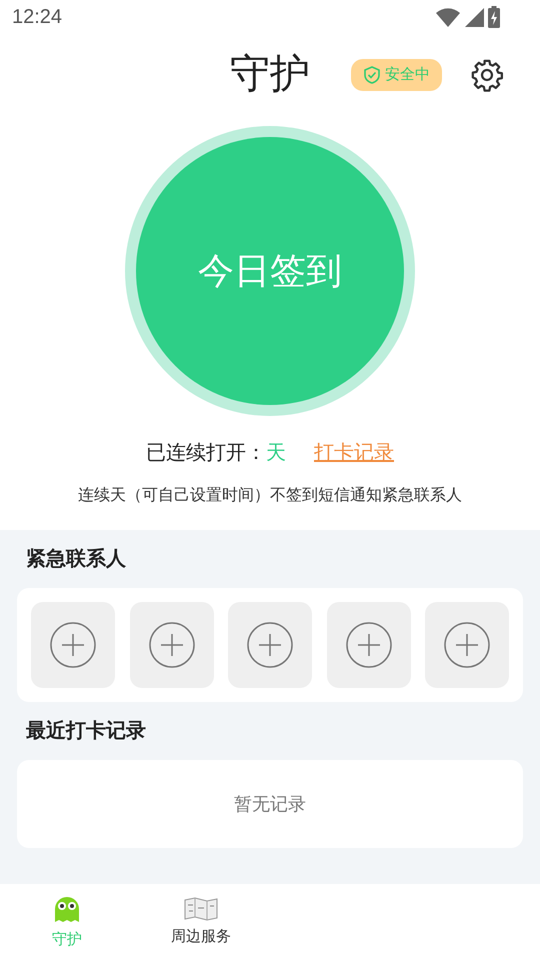 Image resolution: width=540 pixels, height=960 pixels. Describe the element at coordinates (206, 453) in the screenshot. I see `streak-label: 已连续打开：` at that location.